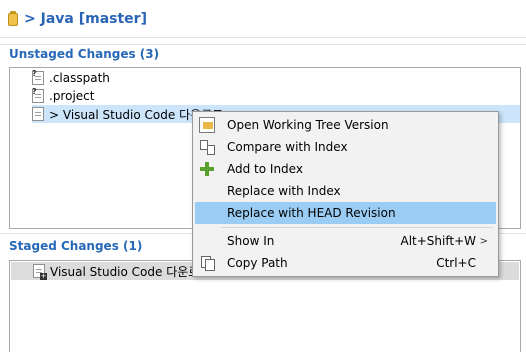  What do you see at coordinates (257, 263) in the screenshot?
I see `menu-item-label: Copy Path` at bounding box center [257, 263].